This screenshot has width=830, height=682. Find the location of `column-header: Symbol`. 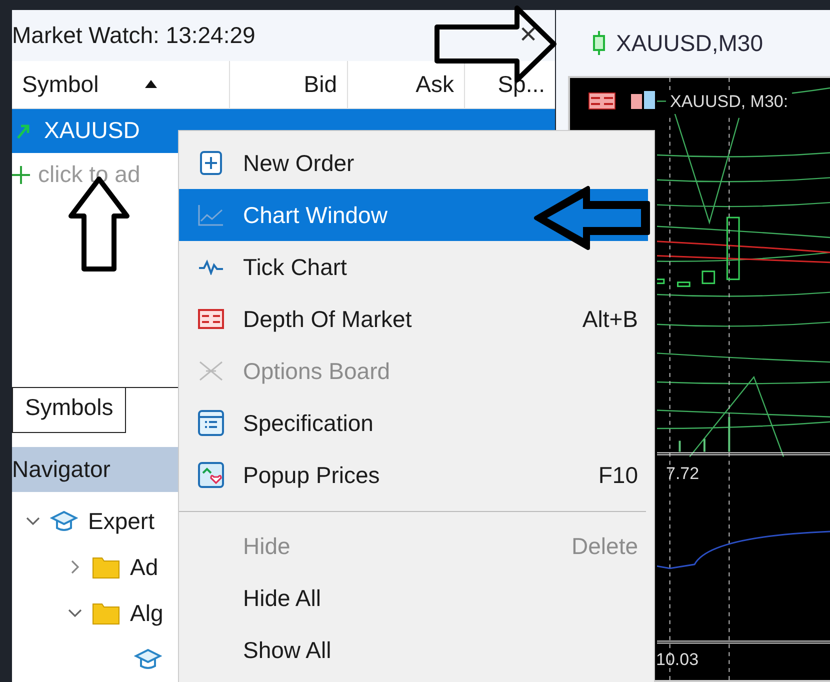

column-header: Symbol is located at coordinates (121, 84).